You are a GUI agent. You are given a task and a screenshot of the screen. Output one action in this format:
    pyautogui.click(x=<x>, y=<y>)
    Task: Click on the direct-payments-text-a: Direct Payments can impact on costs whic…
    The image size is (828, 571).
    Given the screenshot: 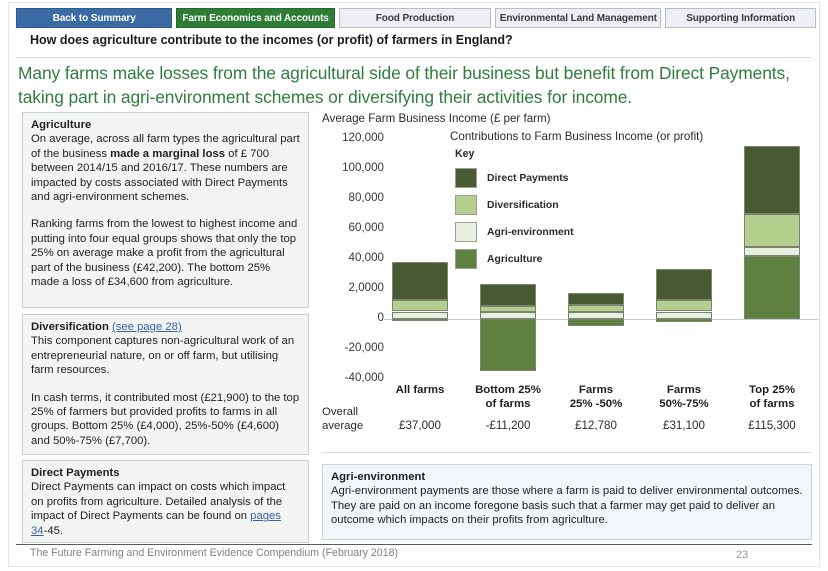 What is the action you would take?
    pyautogui.click(x=158, y=502)
    